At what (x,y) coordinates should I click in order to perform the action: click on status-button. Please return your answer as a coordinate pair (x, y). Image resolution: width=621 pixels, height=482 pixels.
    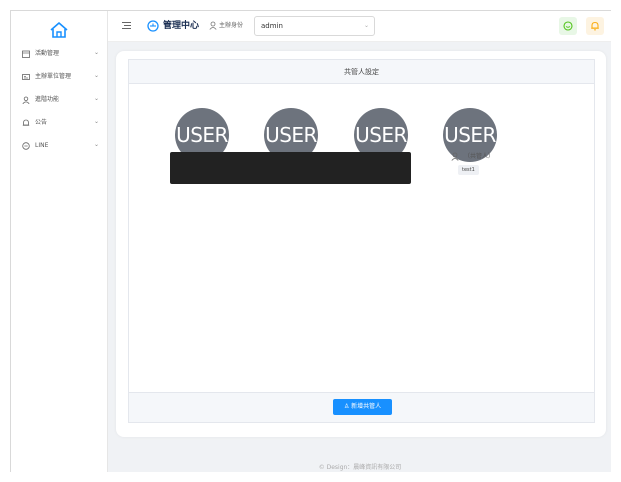
    Looking at the image, I should click on (568, 26).